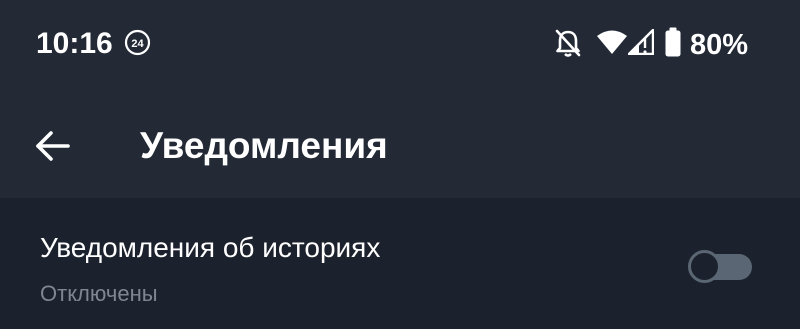 The width and height of the screenshot is (800, 329). Describe the element at coordinates (74, 43) in the screenshot. I see `status-time: 10:16` at that location.